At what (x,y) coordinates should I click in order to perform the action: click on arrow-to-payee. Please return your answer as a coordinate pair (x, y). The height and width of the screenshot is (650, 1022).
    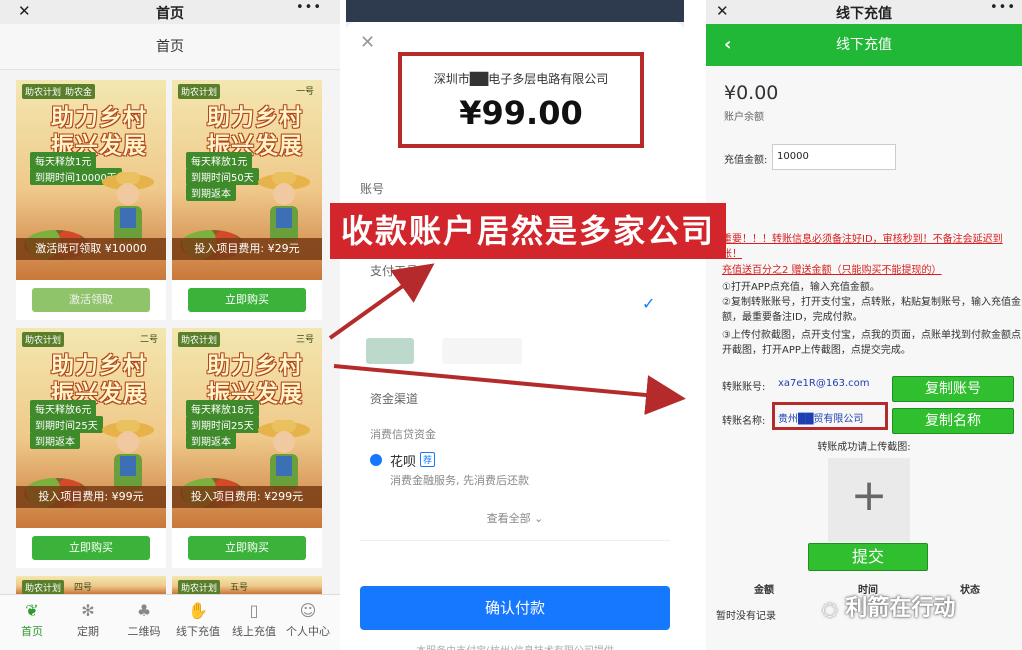
    Looking at the image, I should click on (381, 301).